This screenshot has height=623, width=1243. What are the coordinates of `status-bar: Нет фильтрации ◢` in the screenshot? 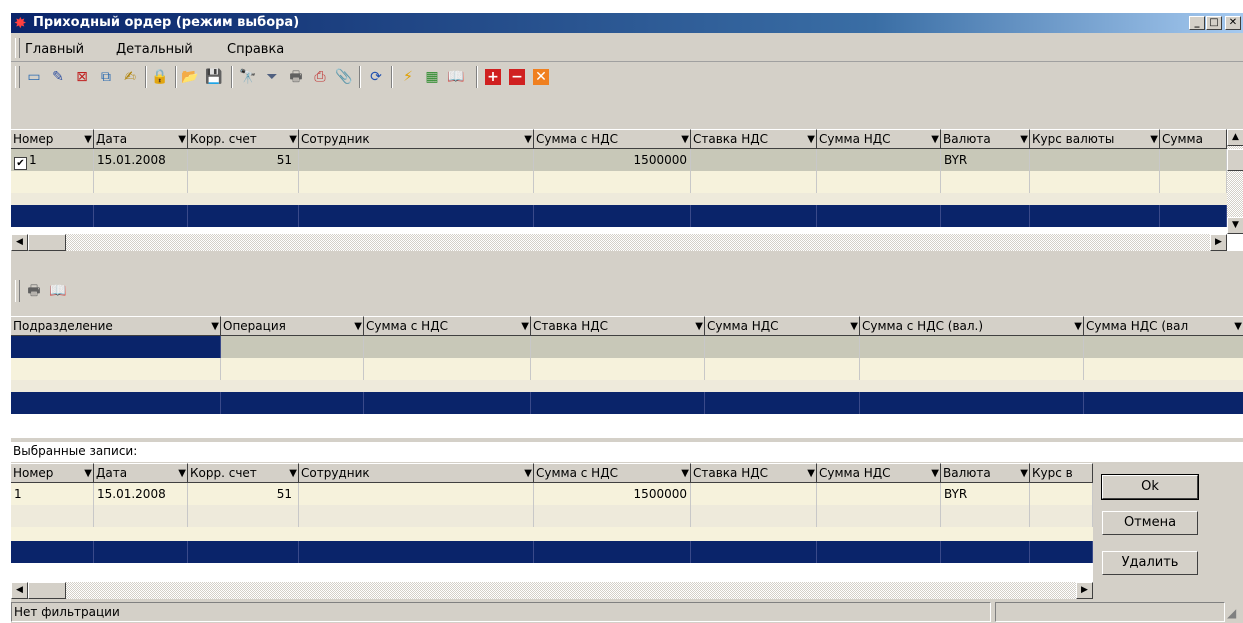 It's located at (627, 611).